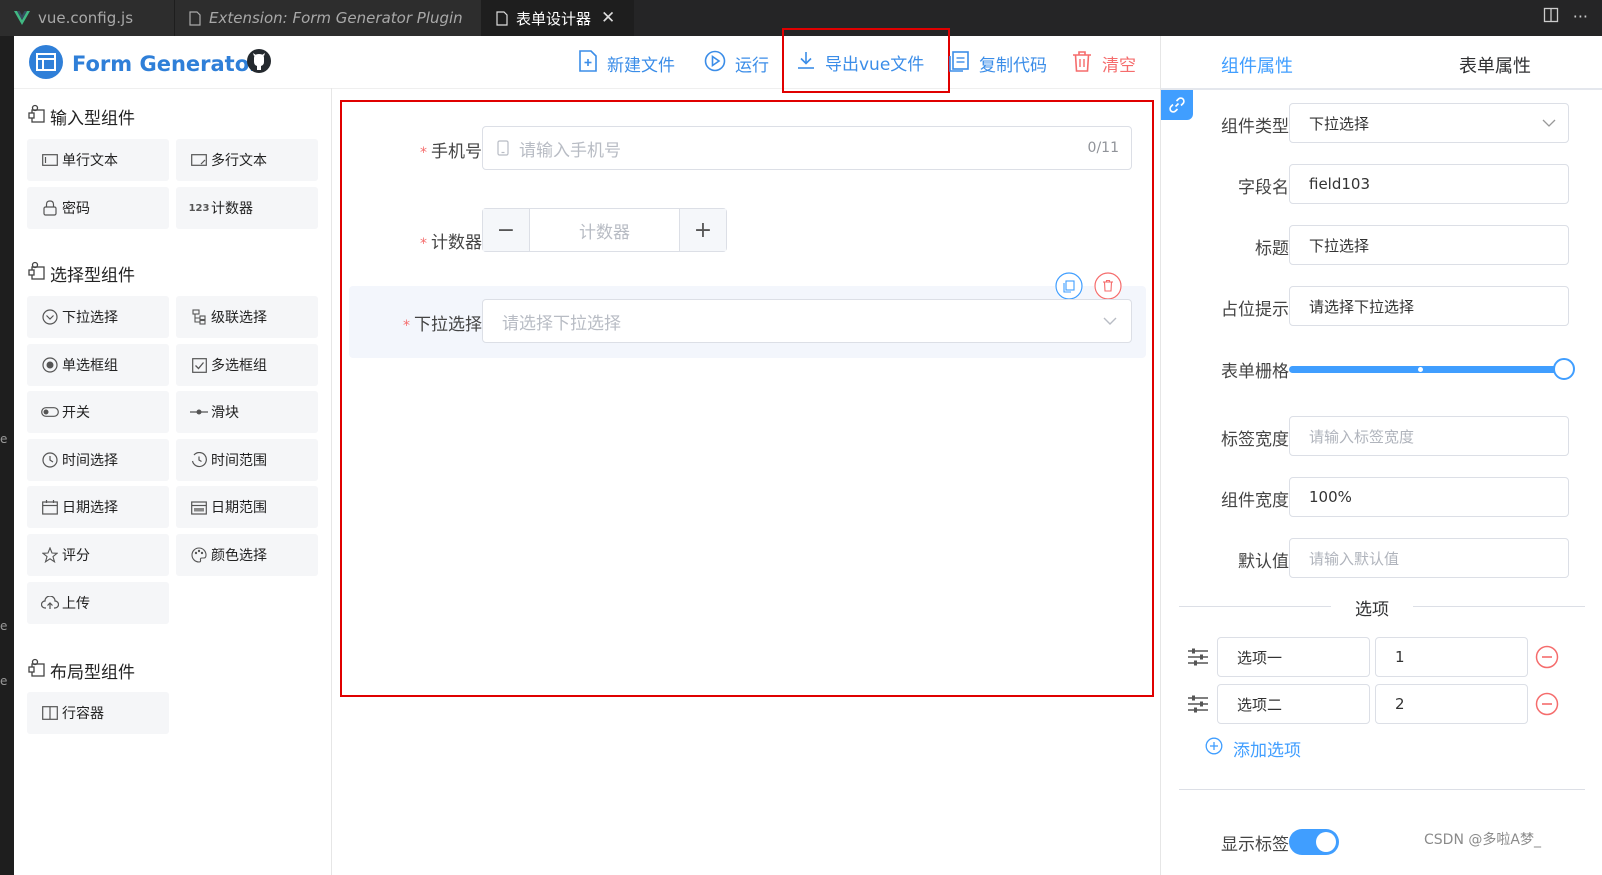  What do you see at coordinates (199, 460) in the screenshot?
I see `time-range-icon` at bounding box center [199, 460].